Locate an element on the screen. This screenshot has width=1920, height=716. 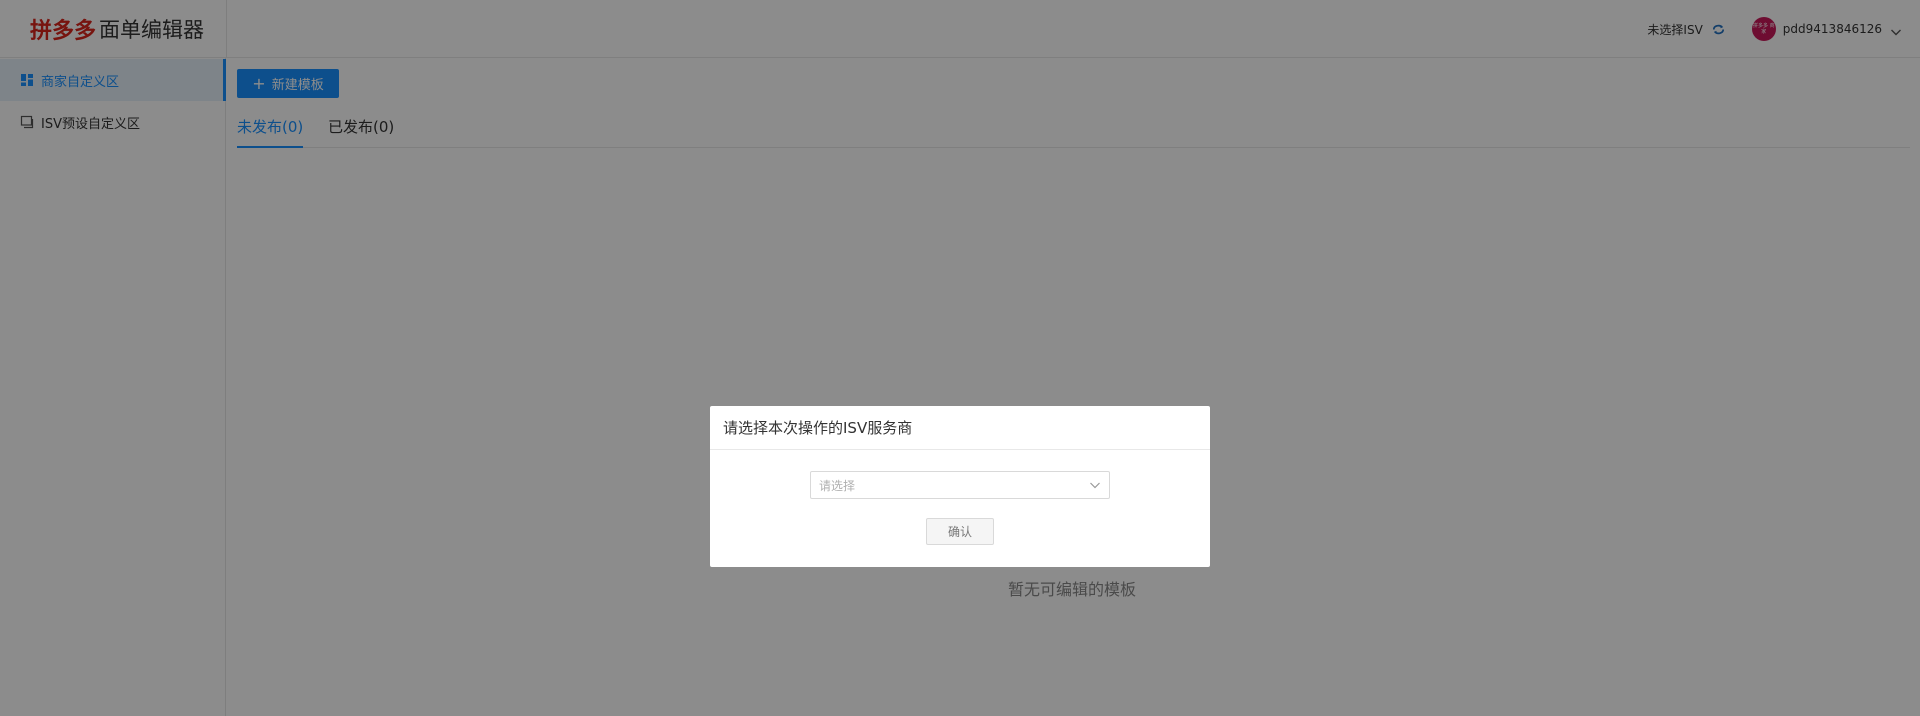
chevron-down-icon is located at coordinates (1095, 485).